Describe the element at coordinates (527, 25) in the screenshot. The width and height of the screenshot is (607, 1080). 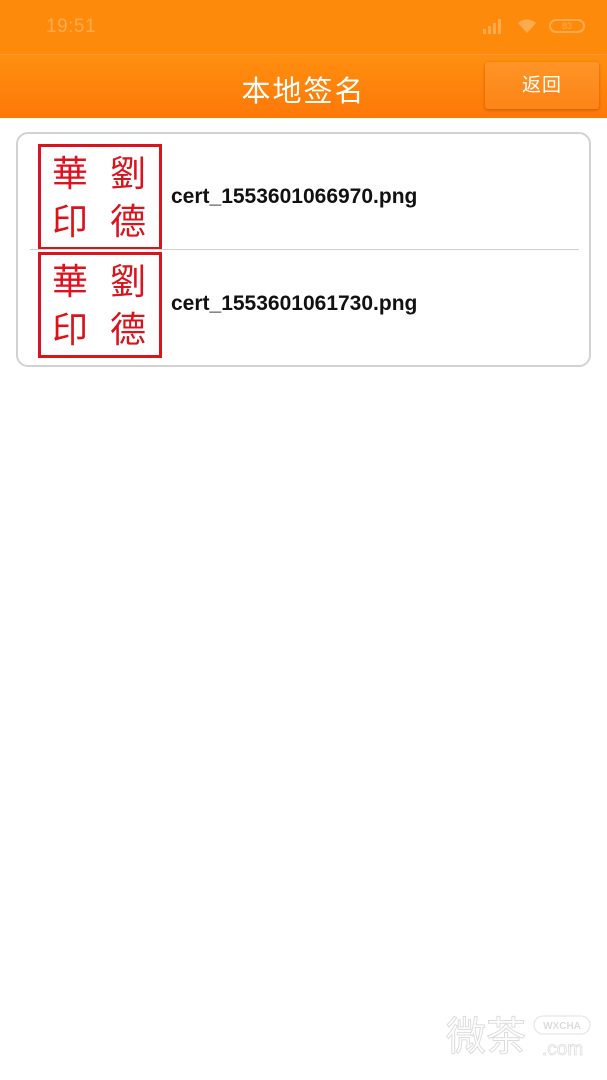
I see `wifi-icon` at that location.